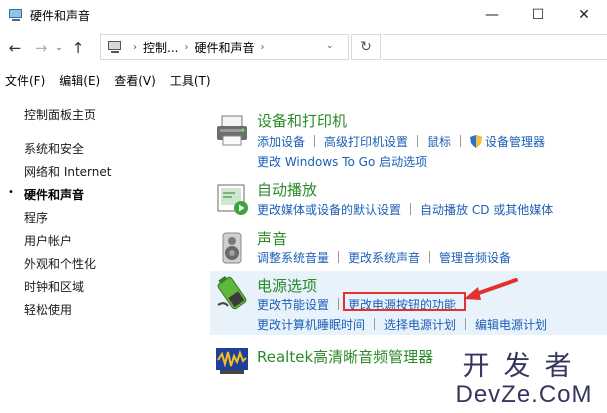  What do you see at coordinates (302, 120) in the screenshot?
I see `category-title: 设备和打印机` at bounding box center [302, 120].